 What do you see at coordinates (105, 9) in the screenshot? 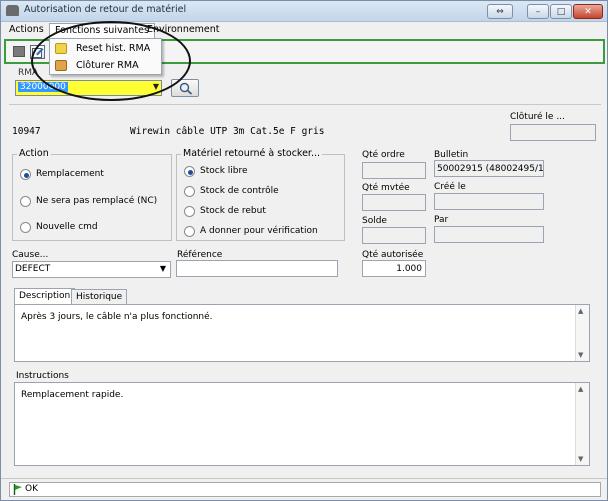
I see `window-title: Autorisation de retour de matériel` at bounding box center [105, 9].